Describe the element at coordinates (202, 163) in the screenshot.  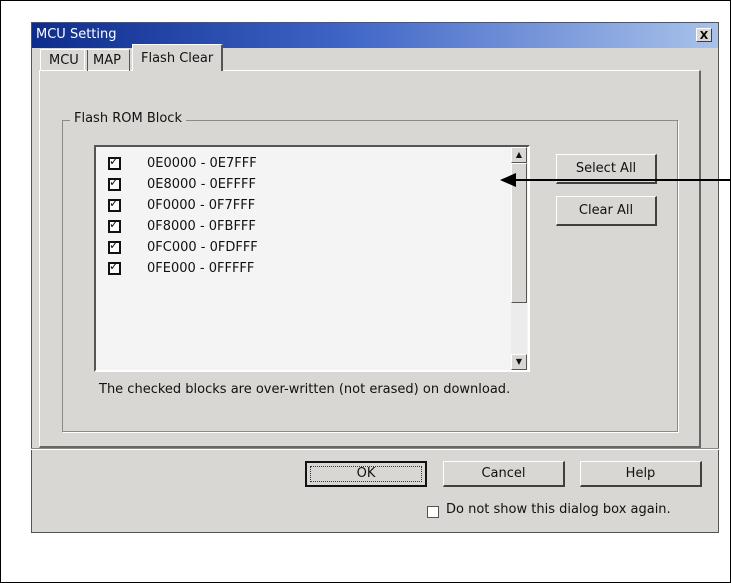
I see `block-range-label: 0E0000 - 0E7FFF` at that location.